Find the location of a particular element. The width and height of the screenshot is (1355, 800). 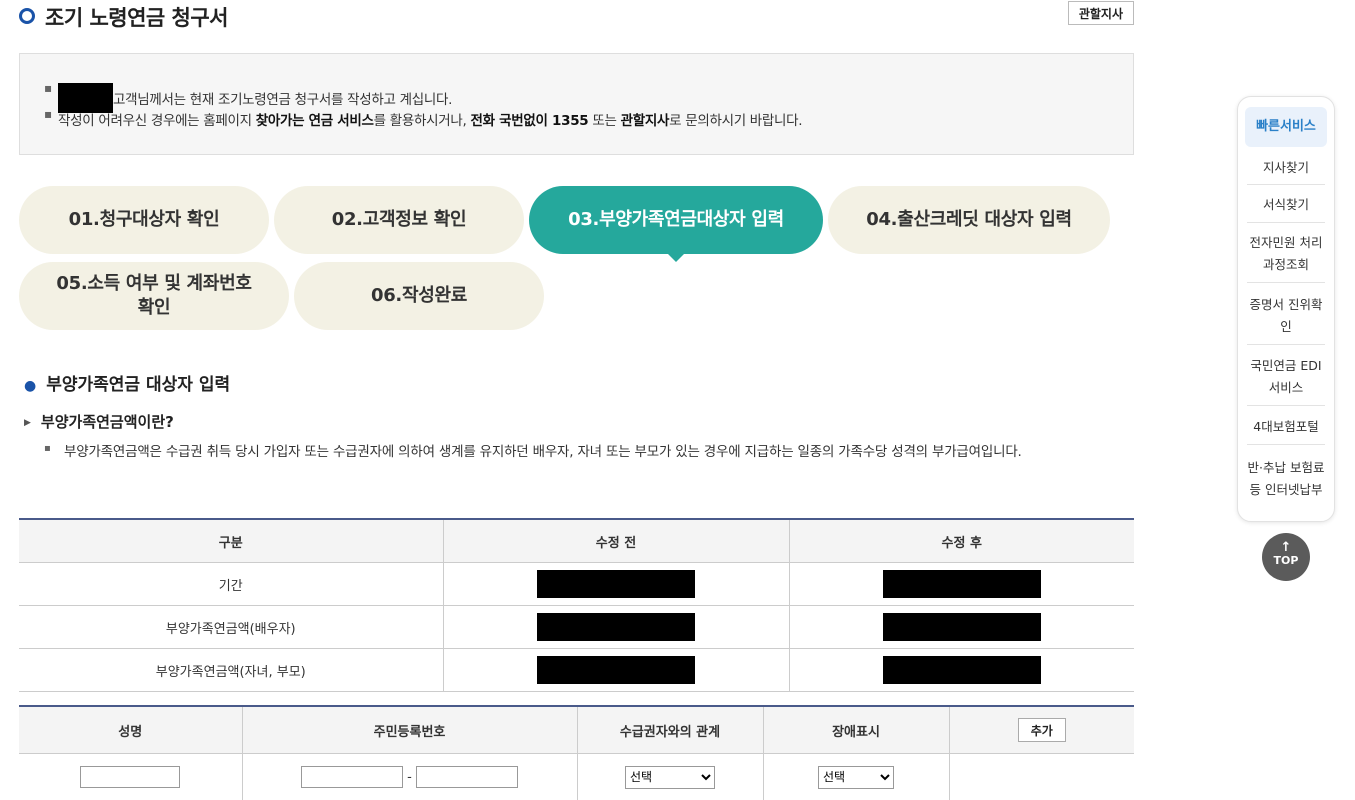

step-4: 04.출산크레딧 대상자 입력 is located at coordinates (969, 220).